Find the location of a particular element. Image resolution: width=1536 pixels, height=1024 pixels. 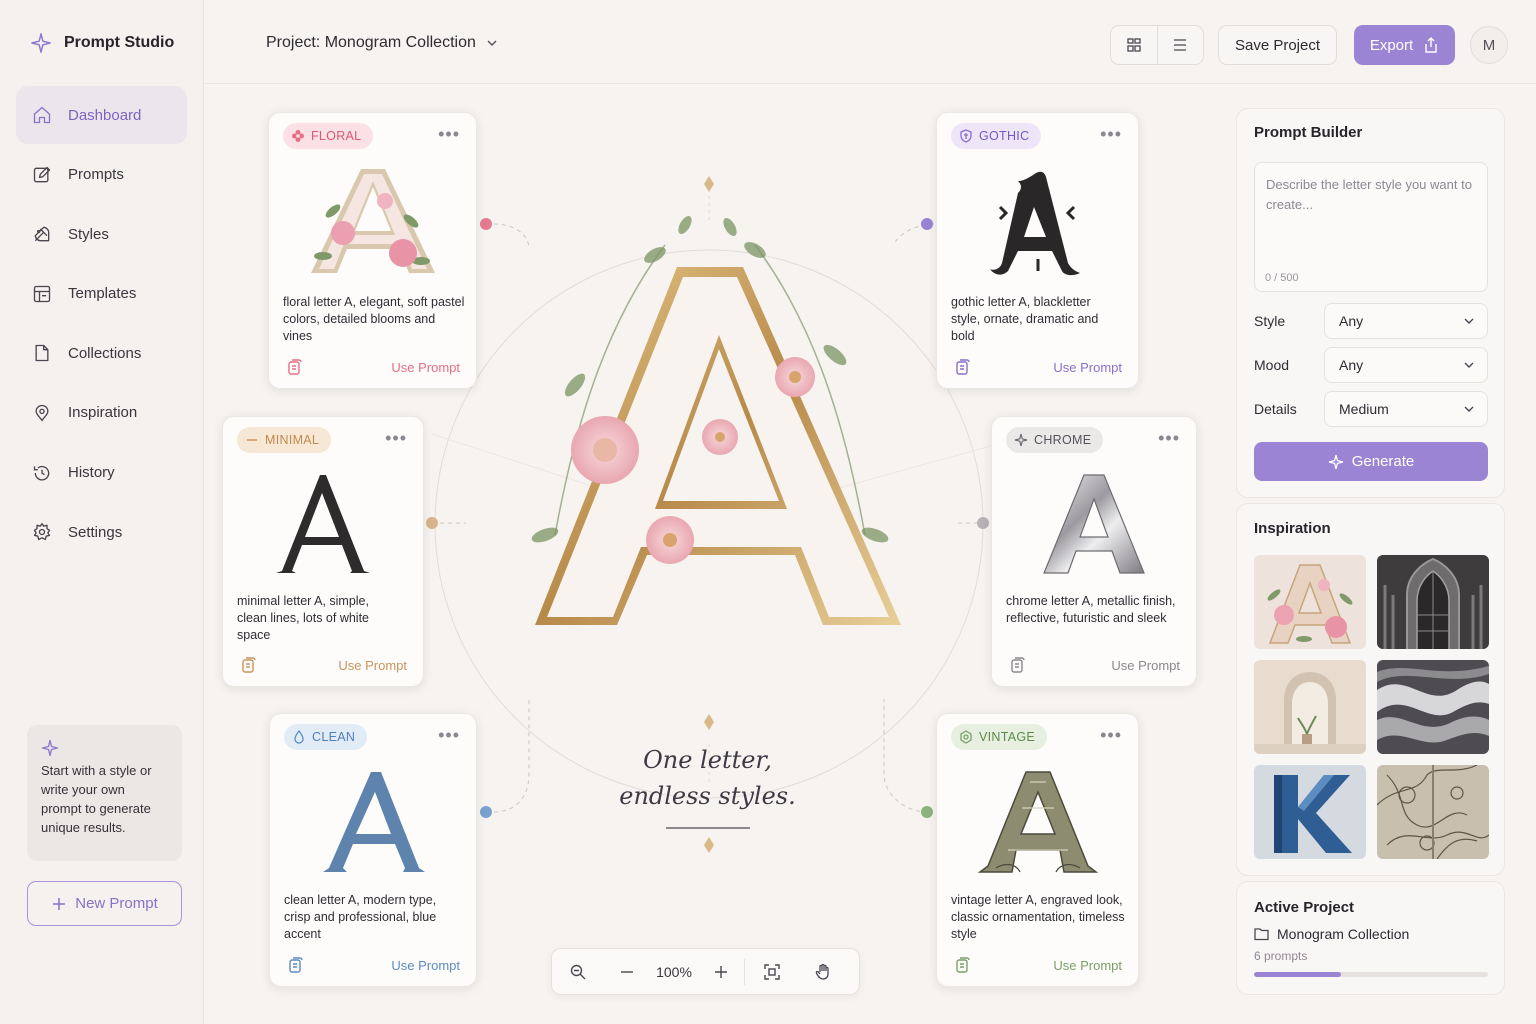

home-icon is located at coordinates (42, 115).